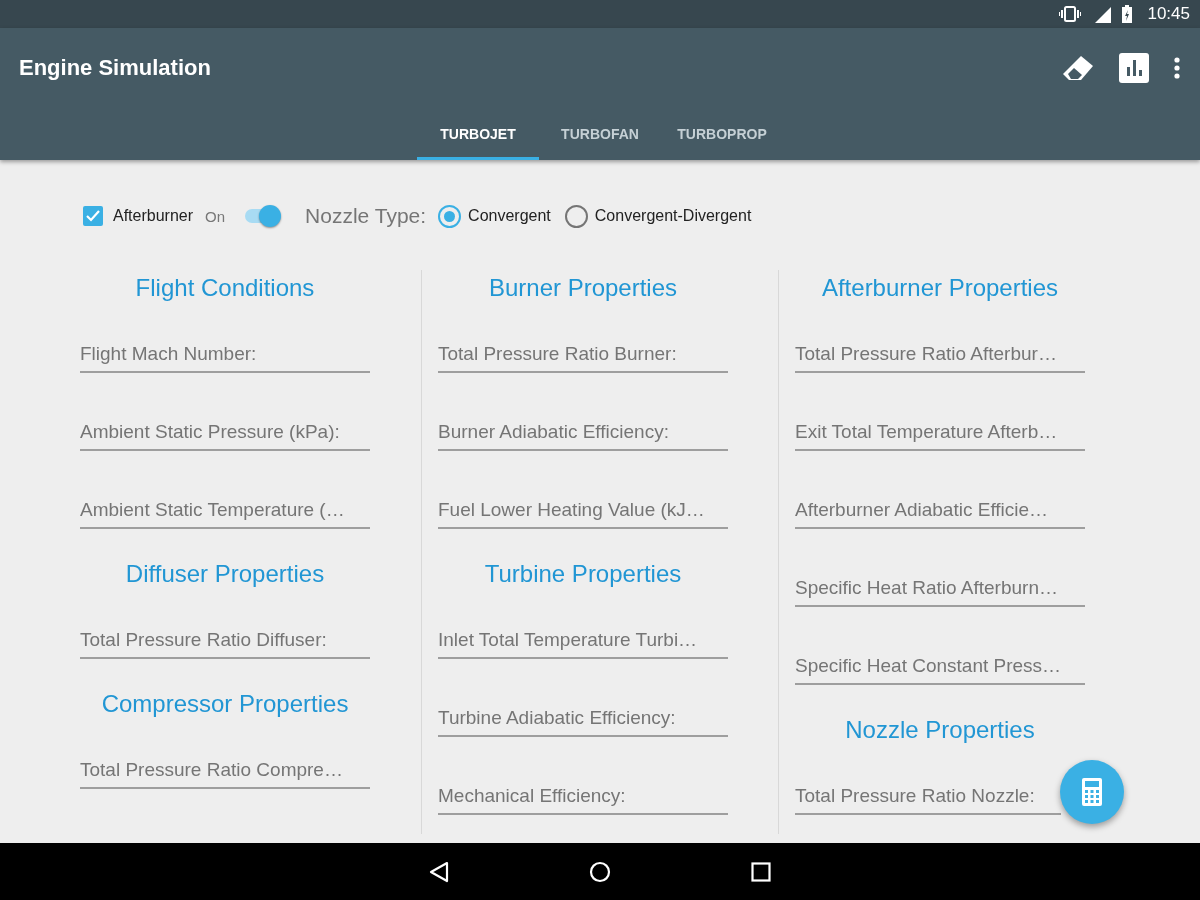  Describe the element at coordinates (583, 574) in the screenshot. I see `section-heading: Turbine Properties` at that location.